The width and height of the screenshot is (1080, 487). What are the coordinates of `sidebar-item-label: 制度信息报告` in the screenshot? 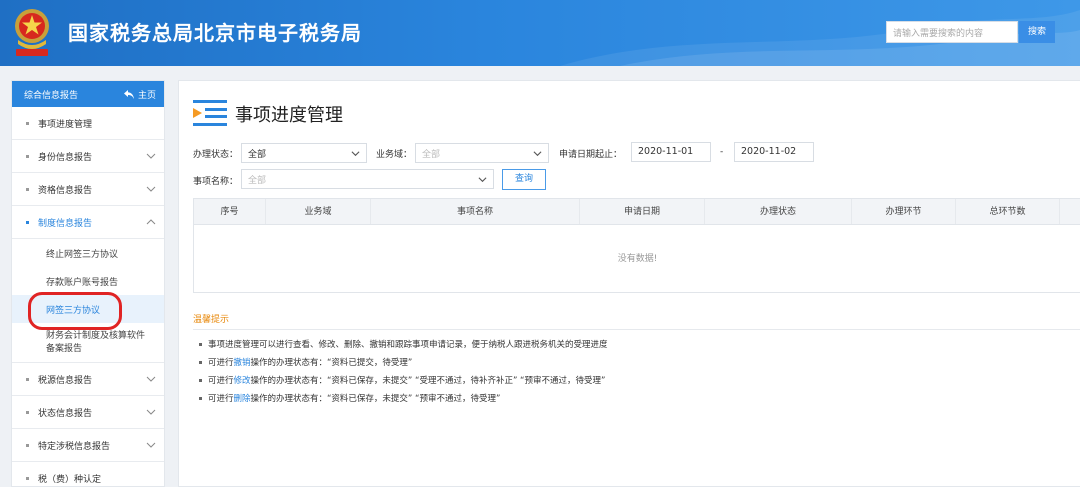 It's located at (65, 223).